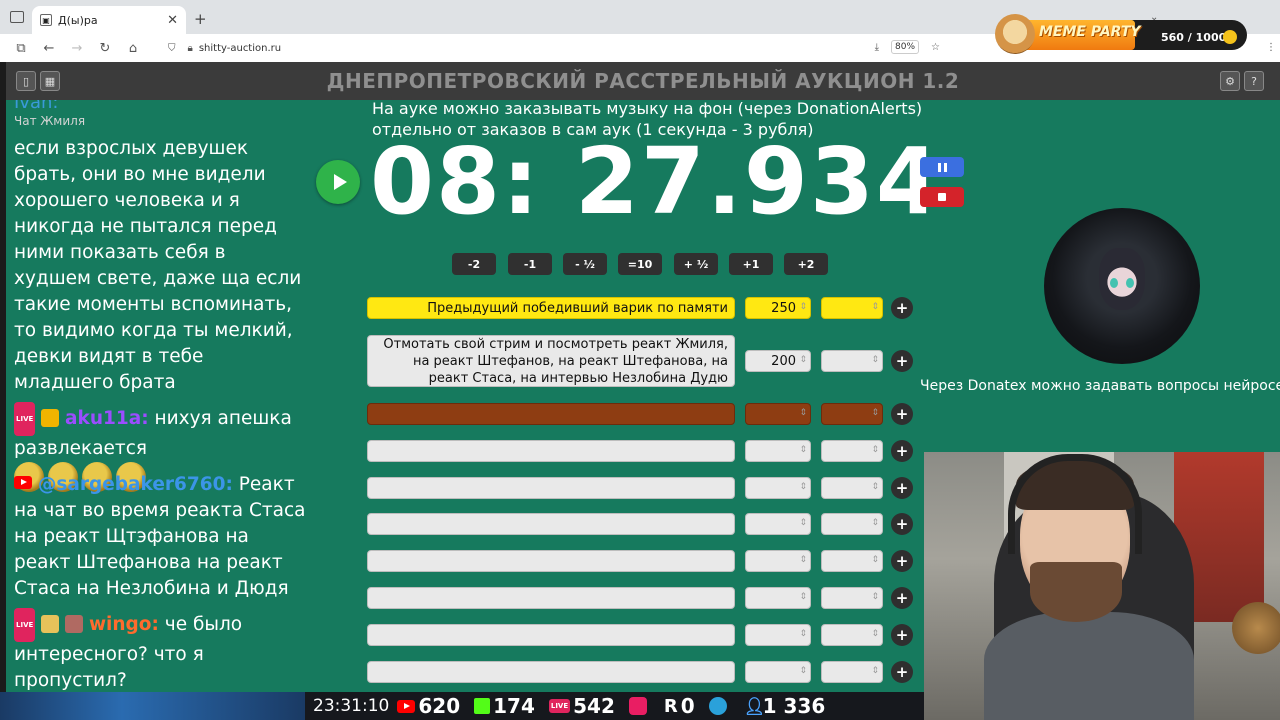 This screenshot has width=1280, height=720. I want to click on timer-adjust-button: - ½, so click(585, 264).